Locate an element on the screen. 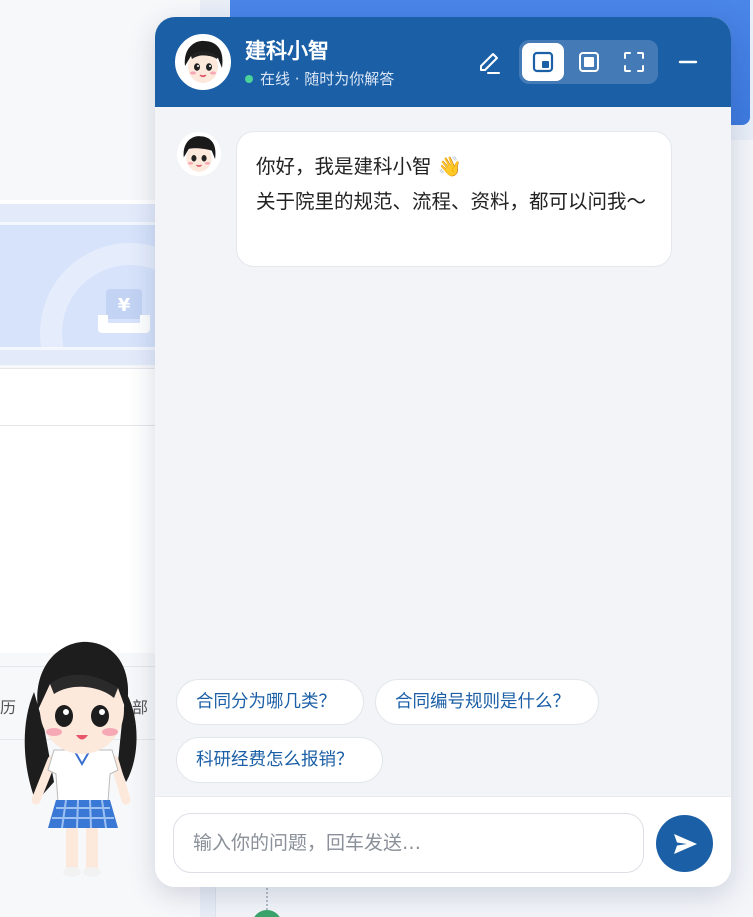 This screenshot has height=917, width=753. chat-status-text: 在线 · 随时为你解答 is located at coordinates (327, 79).